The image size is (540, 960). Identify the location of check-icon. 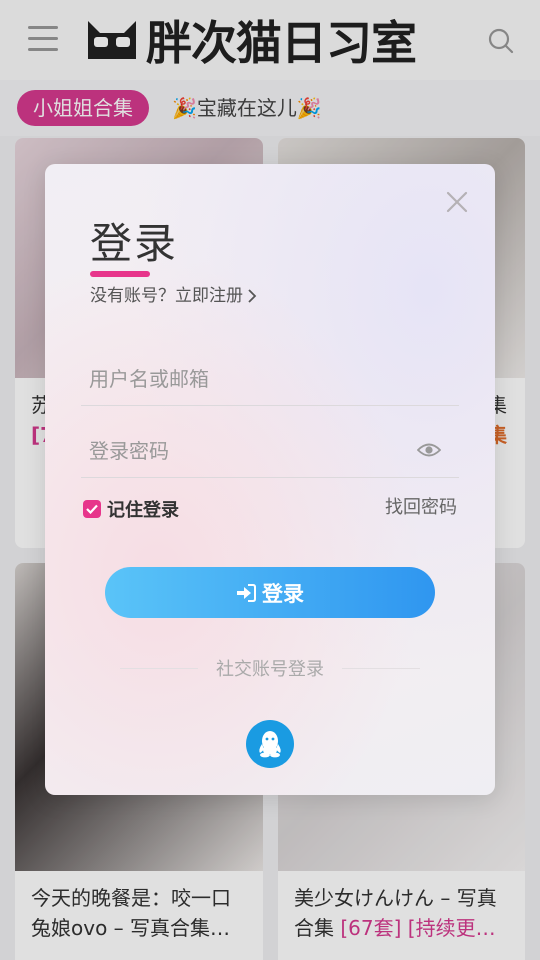
(92, 509).